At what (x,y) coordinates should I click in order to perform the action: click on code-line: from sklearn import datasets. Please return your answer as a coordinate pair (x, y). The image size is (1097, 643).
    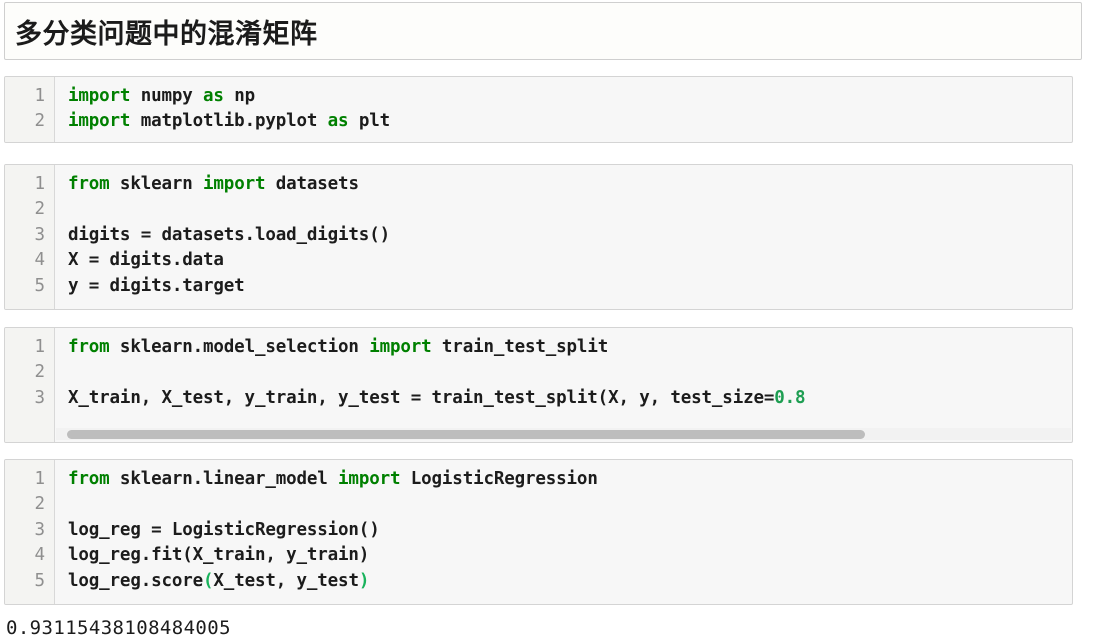
    Looking at the image, I should click on (564, 184).